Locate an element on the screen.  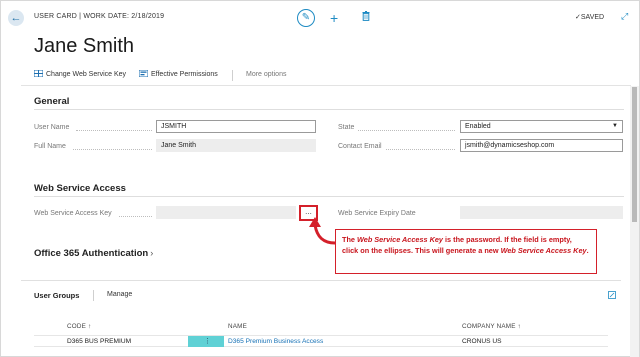
saved-label: SAVED is located at coordinates (592, 17).